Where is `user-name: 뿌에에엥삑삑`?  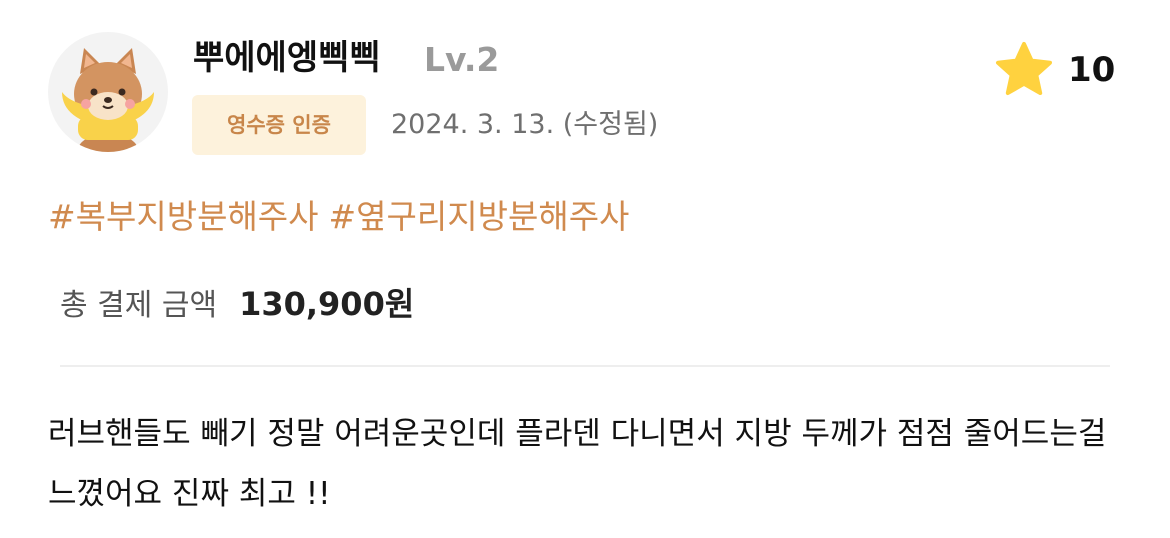
user-name: 뿌에에엥삑삑 is located at coordinates (287, 58).